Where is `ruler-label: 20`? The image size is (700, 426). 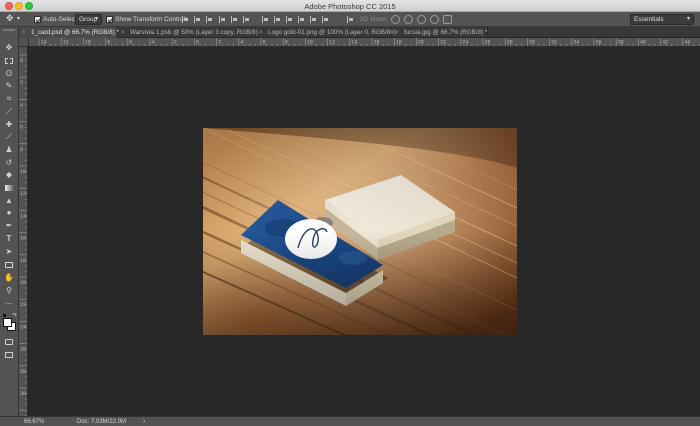 ruler-label: 20 is located at coordinates (23, 283).